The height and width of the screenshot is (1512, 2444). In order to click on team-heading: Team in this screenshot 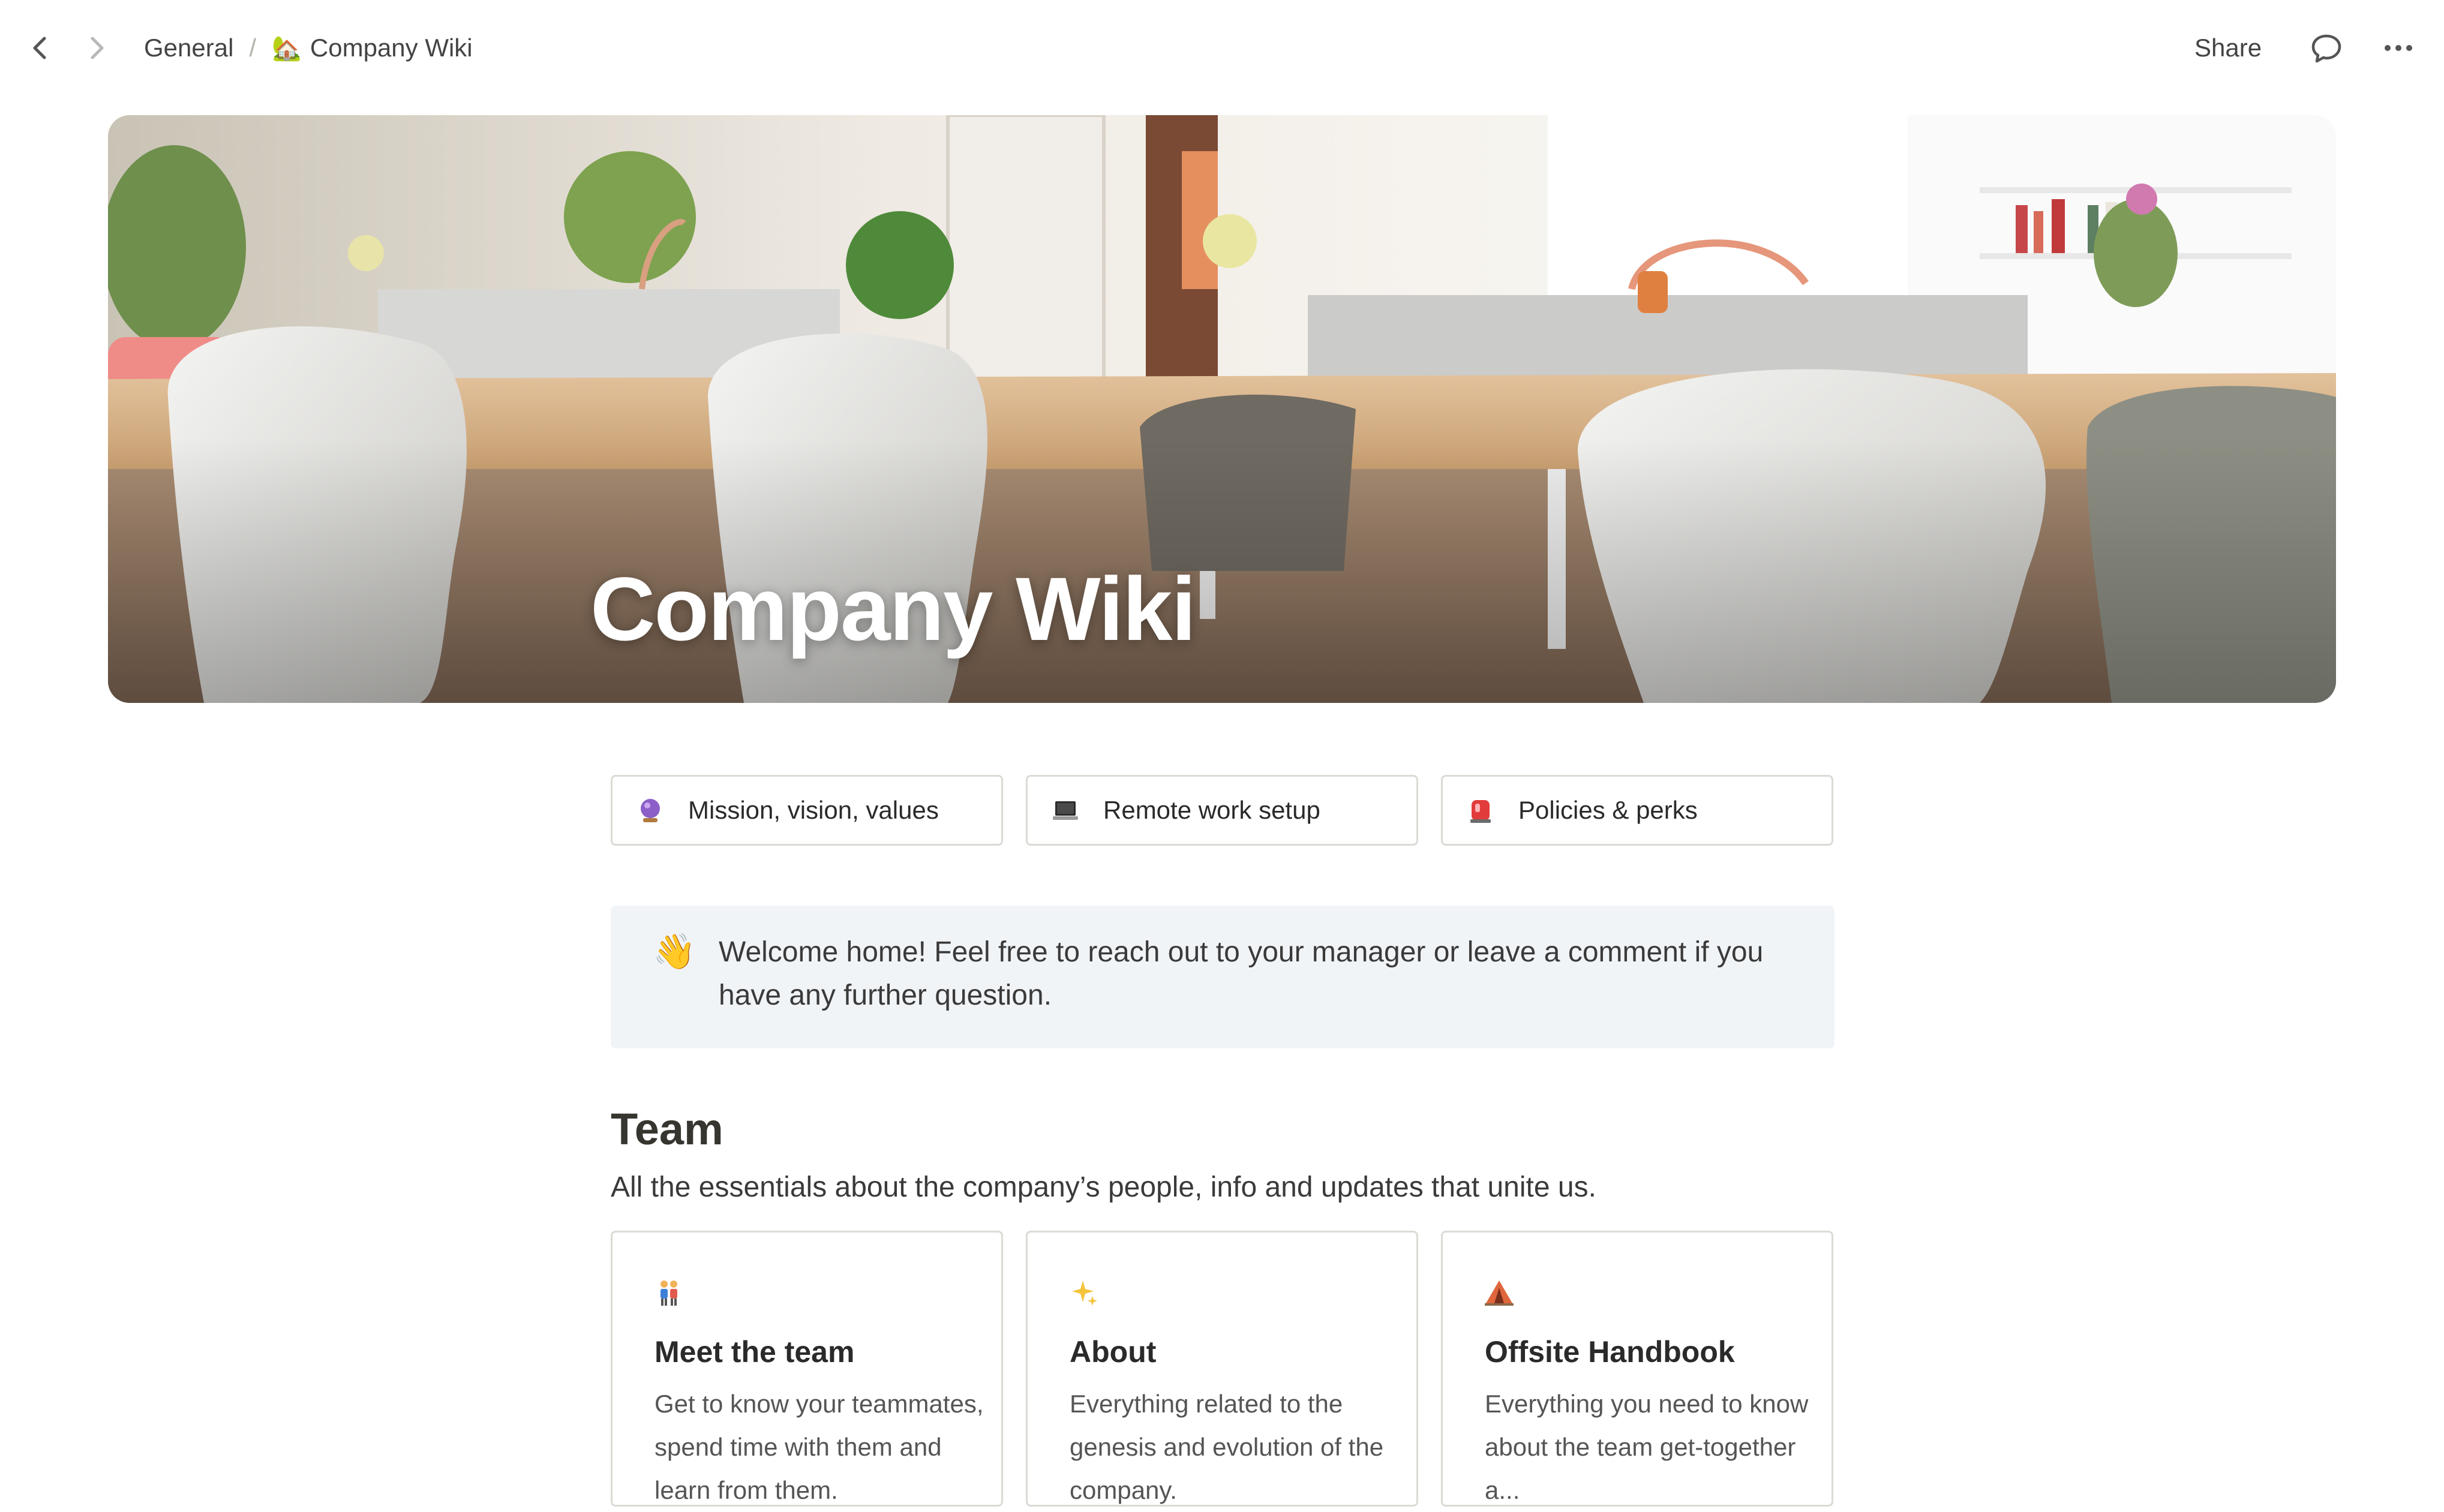, I will do `click(667, 1129)`.